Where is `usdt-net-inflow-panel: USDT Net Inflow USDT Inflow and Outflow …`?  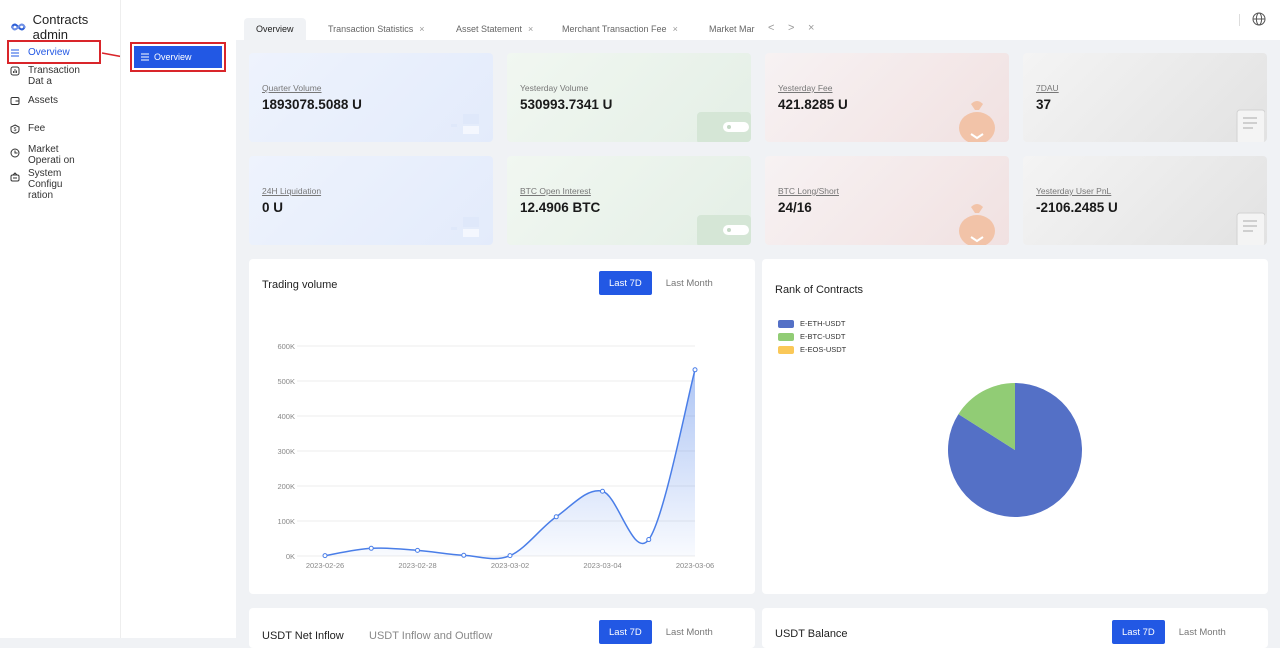 usdt-net-inflow-panel: USDT Net Inflow USDT Inflow and Outflow … is located at coordinates (502, 628).